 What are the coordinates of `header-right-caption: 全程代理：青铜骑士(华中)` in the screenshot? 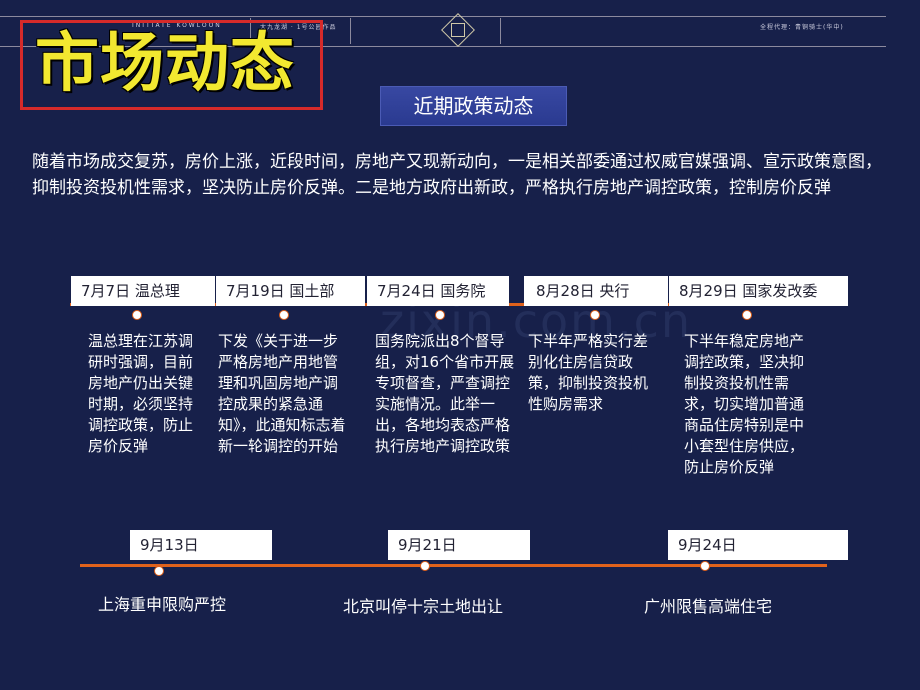 It's located at (802, 27).